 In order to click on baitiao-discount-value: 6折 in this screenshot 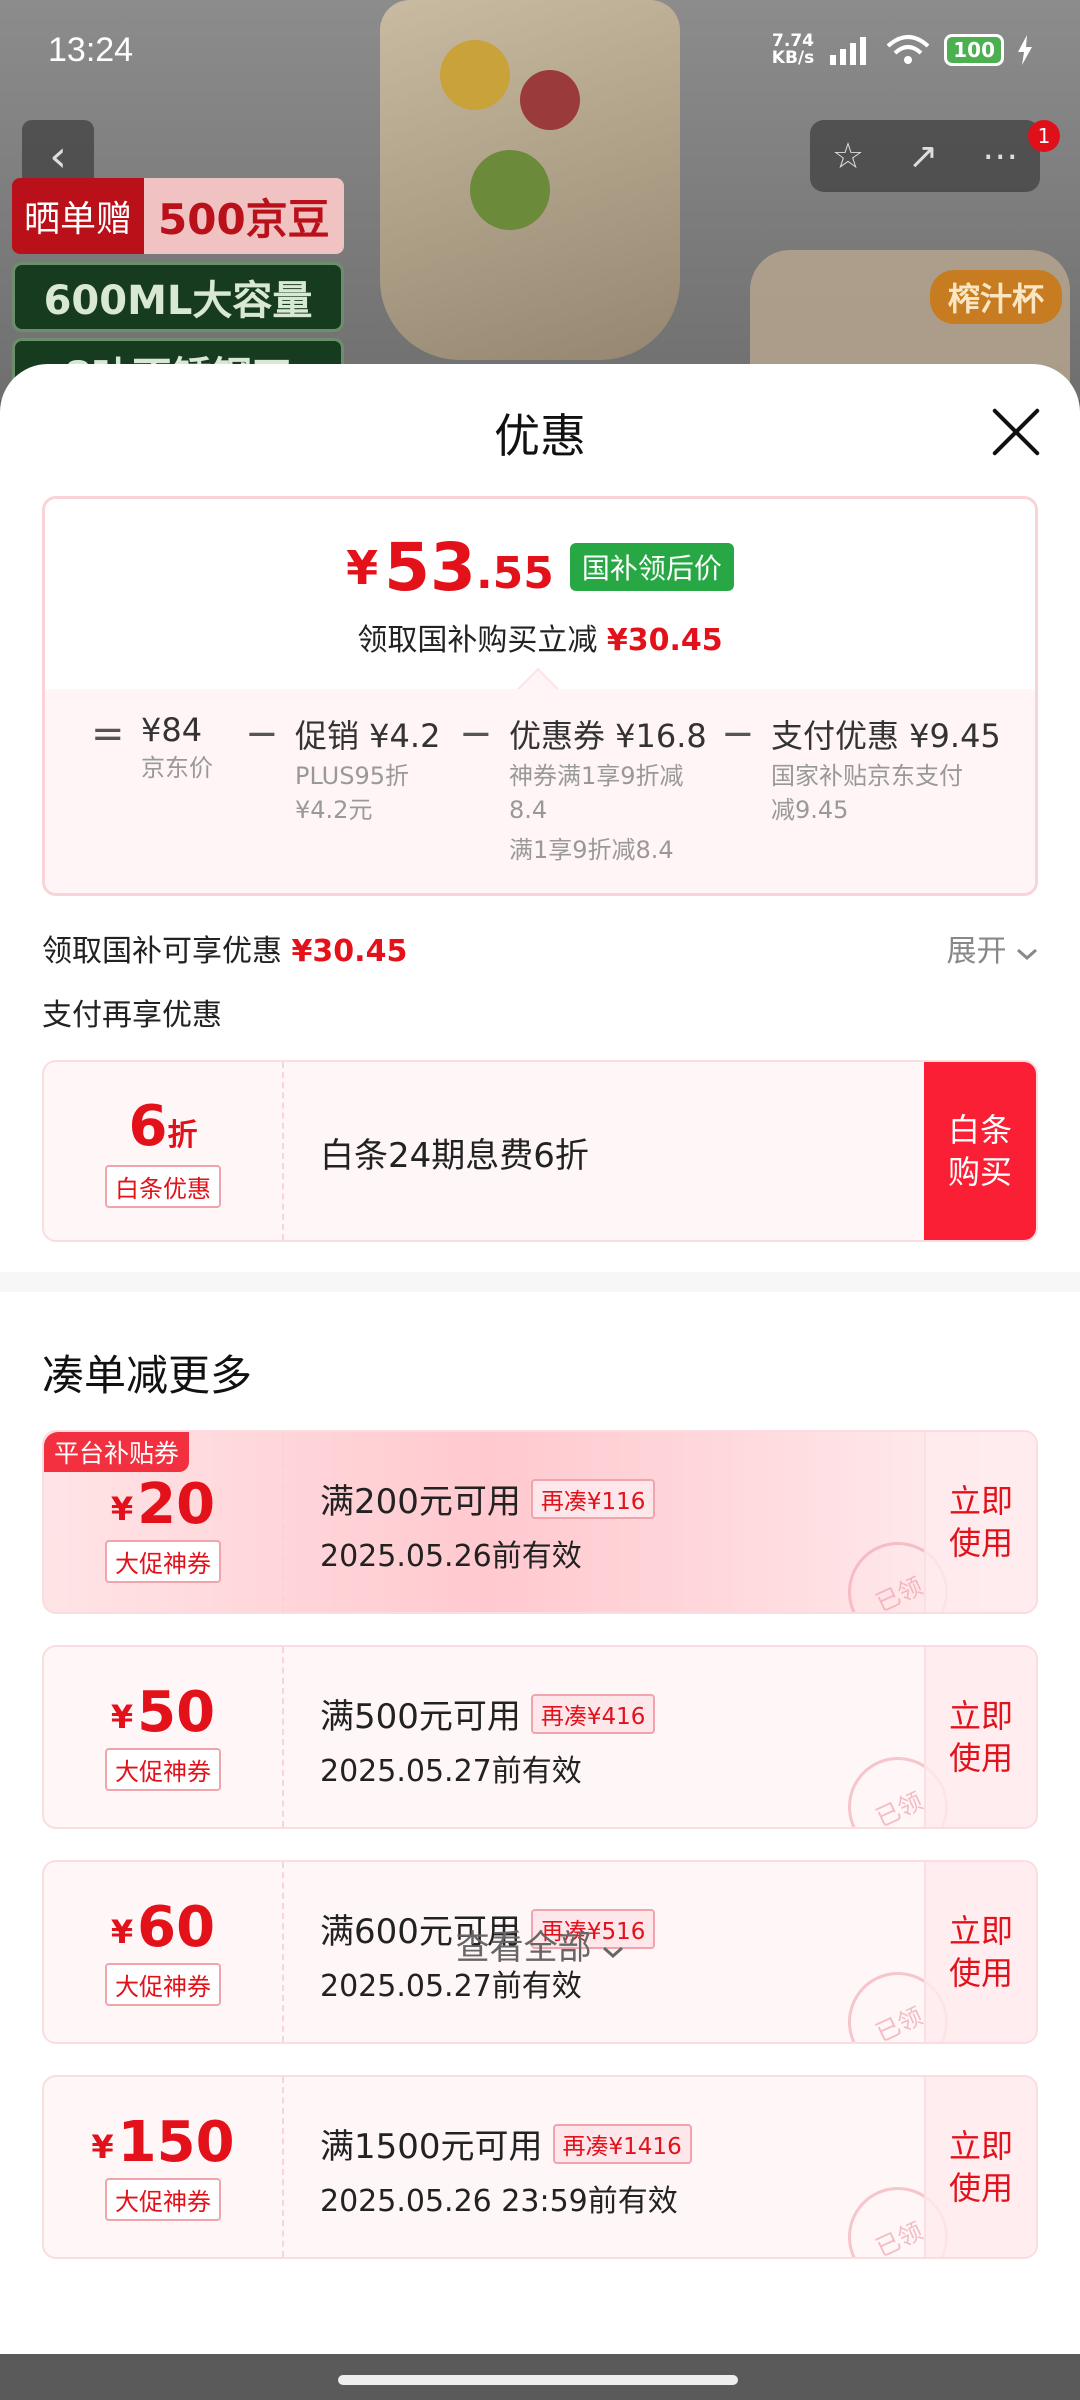, I will do `click(163, 1126)`.